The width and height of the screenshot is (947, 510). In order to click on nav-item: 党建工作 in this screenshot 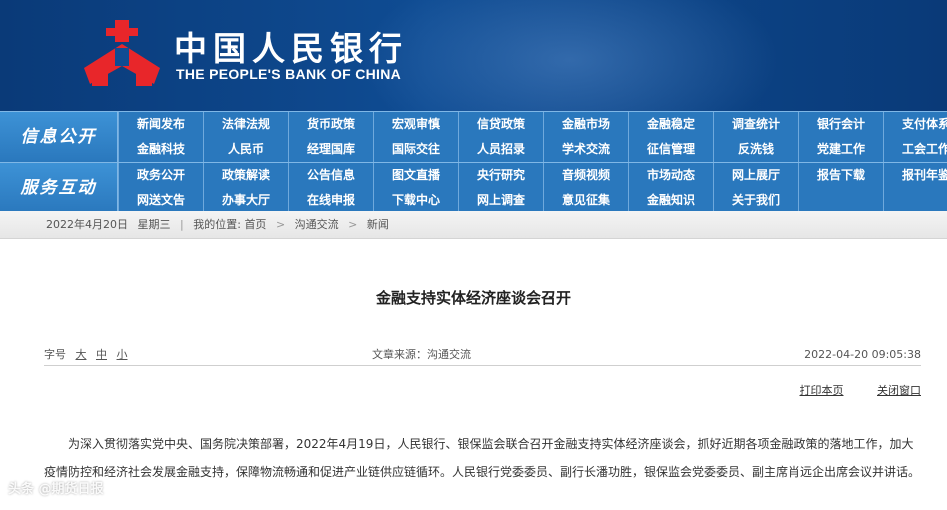, I will do `click(840, 149)`.